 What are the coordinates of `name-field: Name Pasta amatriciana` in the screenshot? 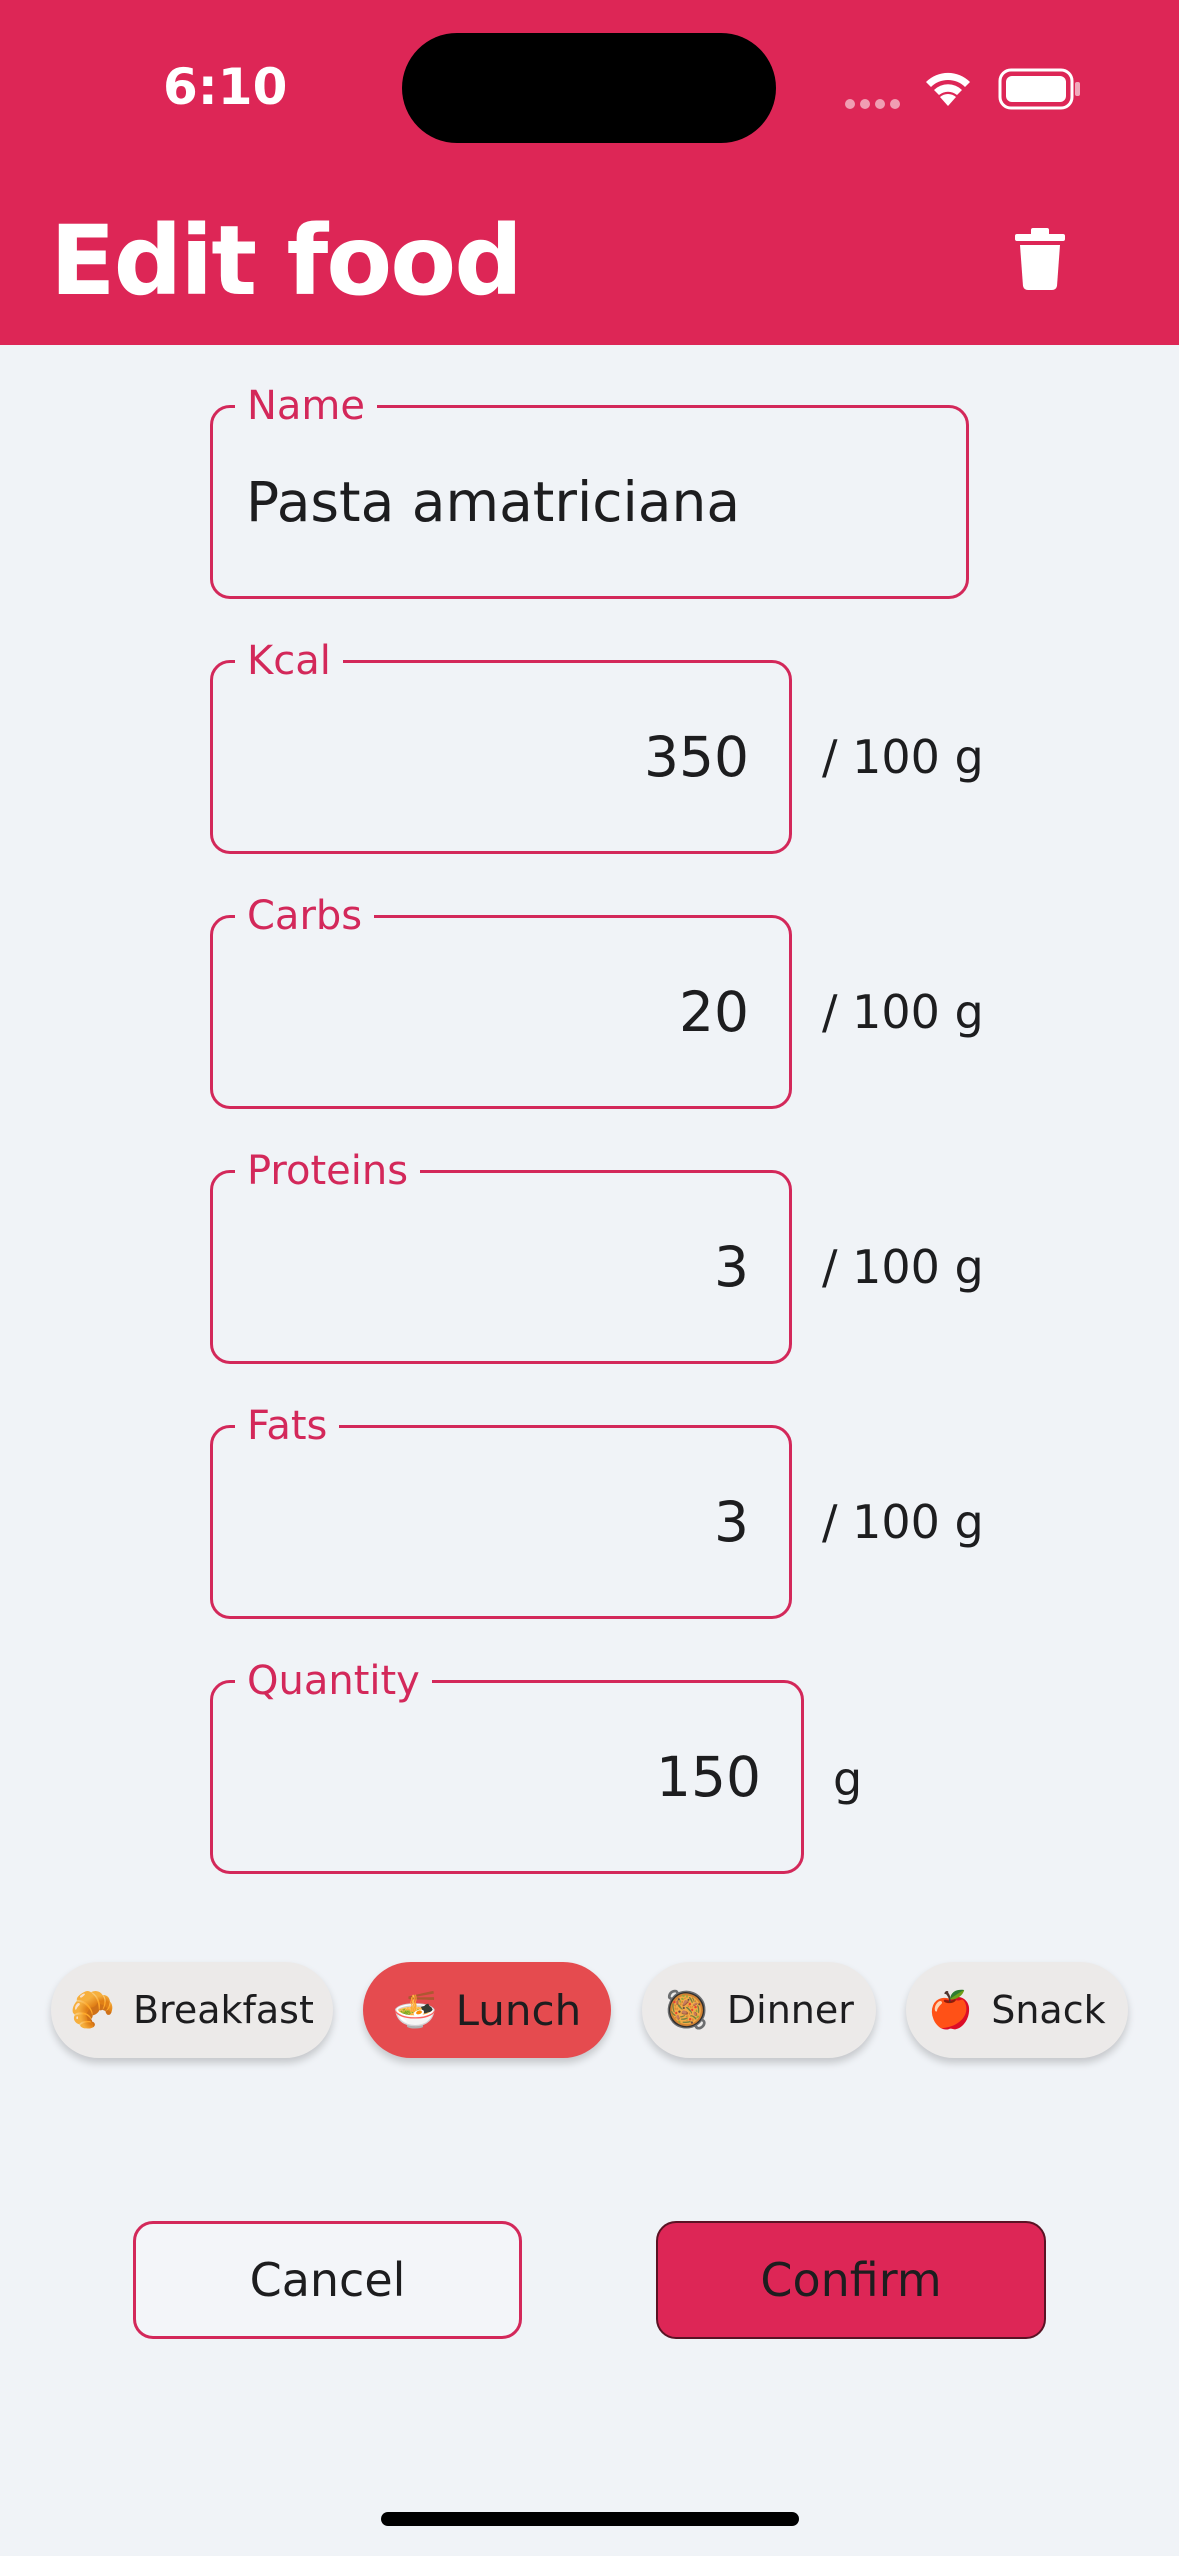 It's located at (589, 490).